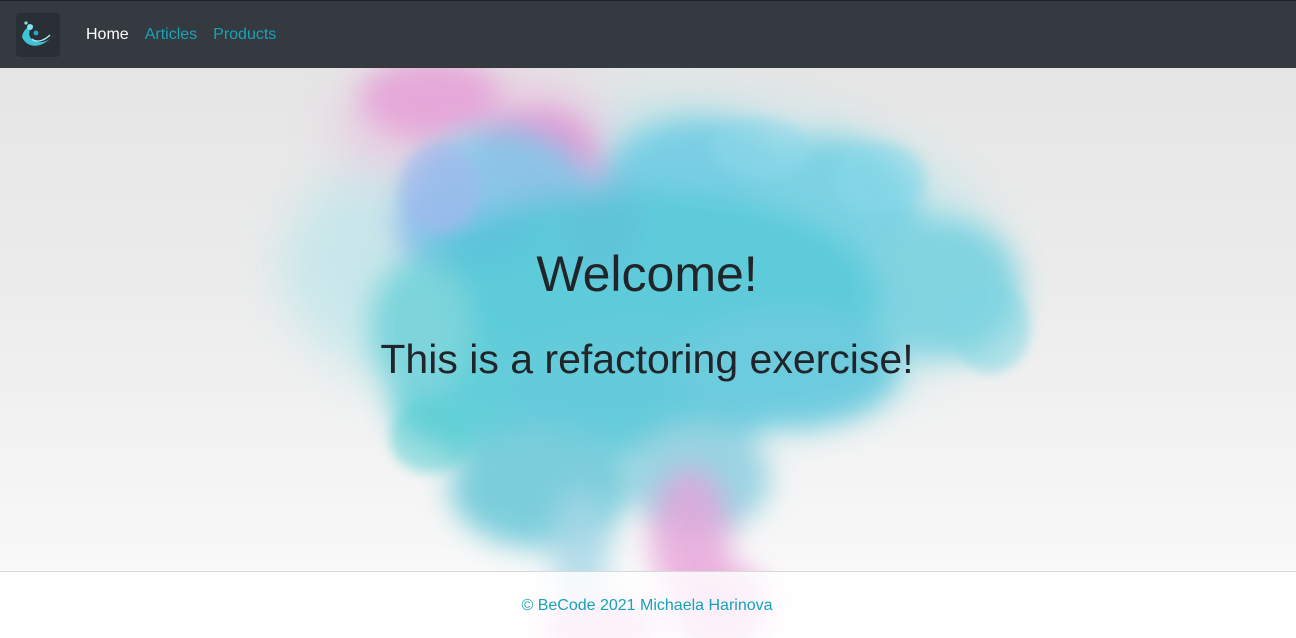 The image size is (1296, 638). What do you see at coordinates (244, 35) in the screenshot?
I see `nav-link-products: Products` at bounding box center [244, 35].